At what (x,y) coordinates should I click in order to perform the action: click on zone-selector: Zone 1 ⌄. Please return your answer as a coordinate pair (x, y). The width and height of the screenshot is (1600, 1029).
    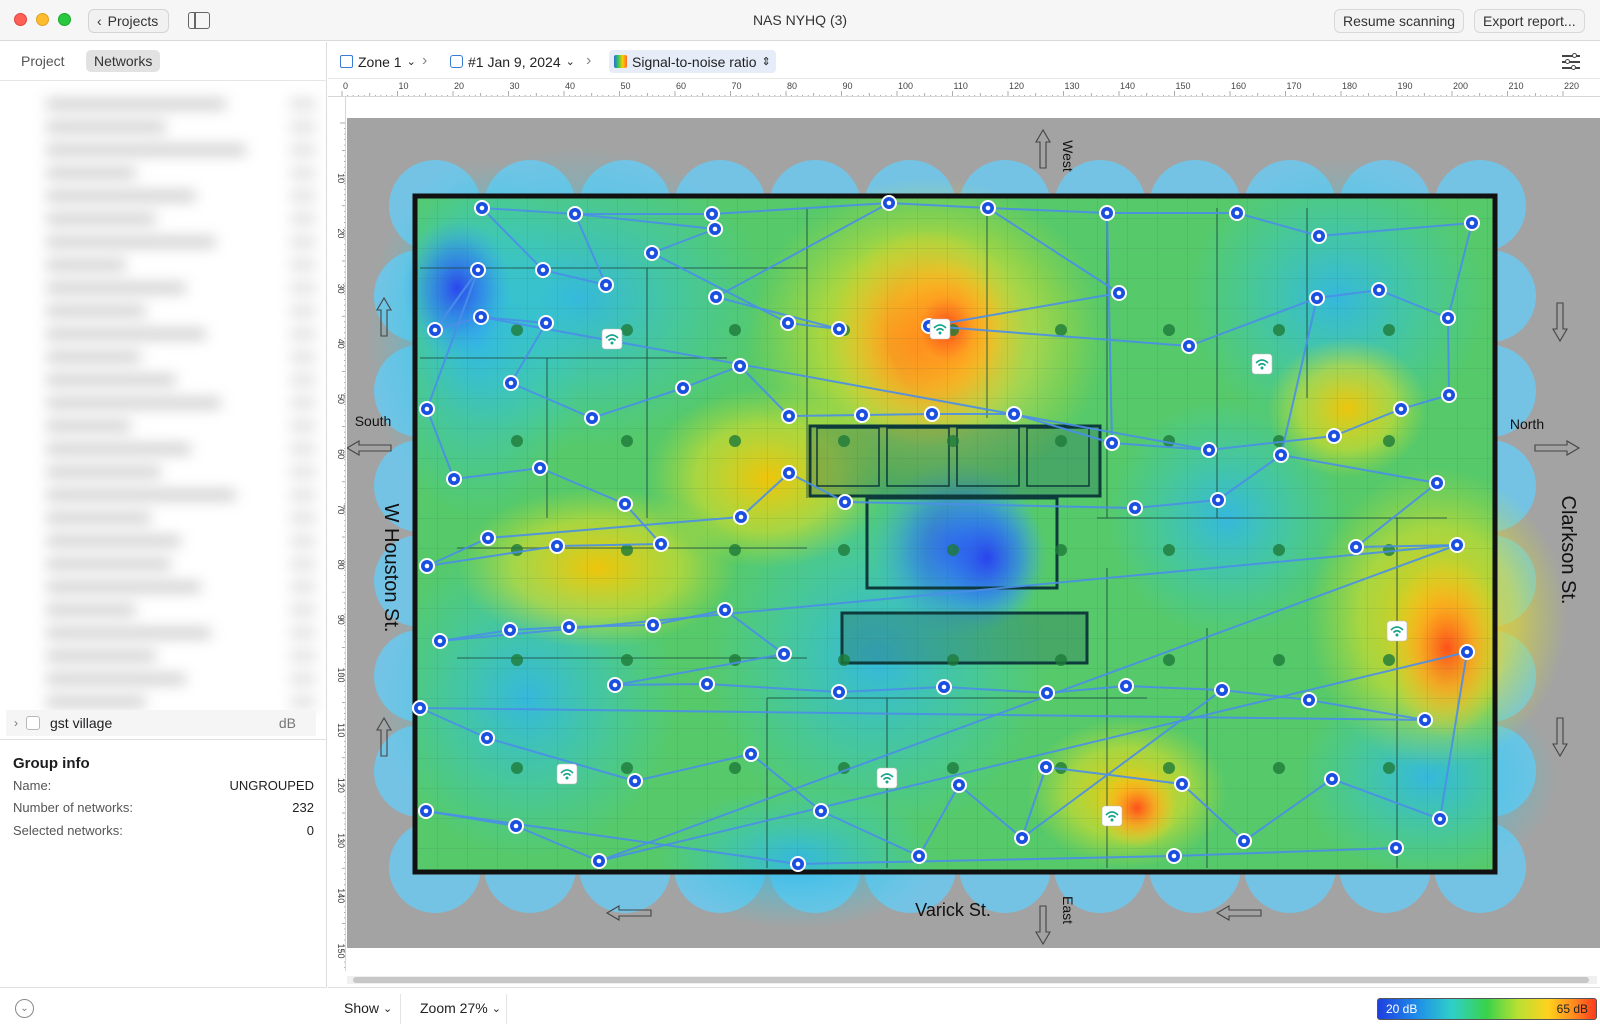
    Looking at the image, I should click on (378, 61).